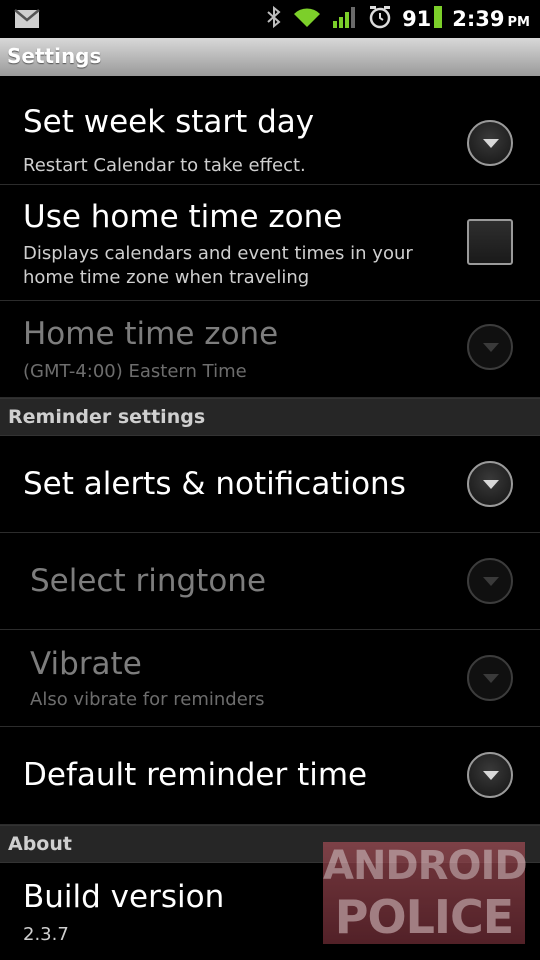 Image resolution: width=540 pixels, height=960 pixels. What do you see at coordinates (27, 21) in the screenshot?
I see `gmail-notification-icon` at bounding box center [27, 21].